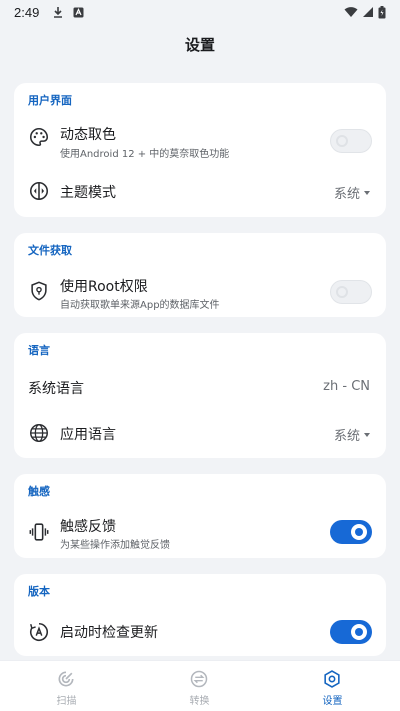 This screenshot has height=711, width=400. What do you see at coordinates (140, 305) in the screenshot?
I see `root-subtitle: 自动获取歌单来源App的数据库文件` at bounding box center [140, 305].